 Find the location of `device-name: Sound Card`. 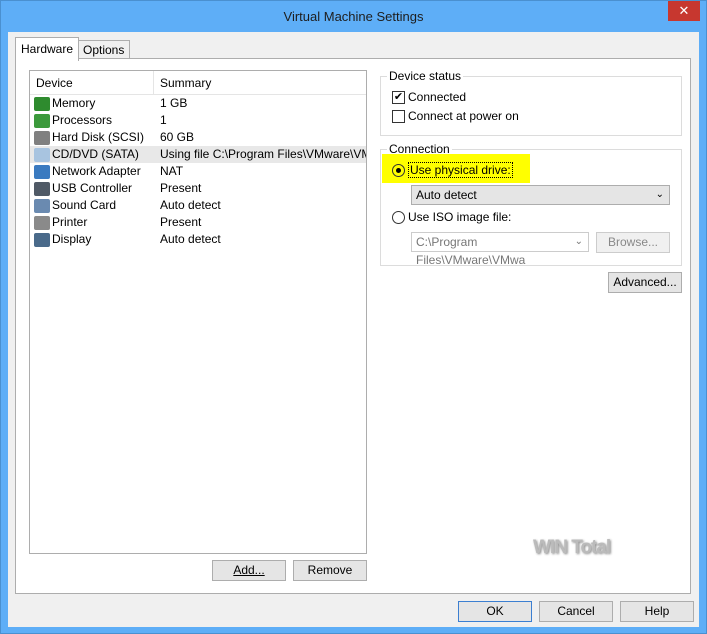

device-name: Sound Card is located at coordinates (84, 205).